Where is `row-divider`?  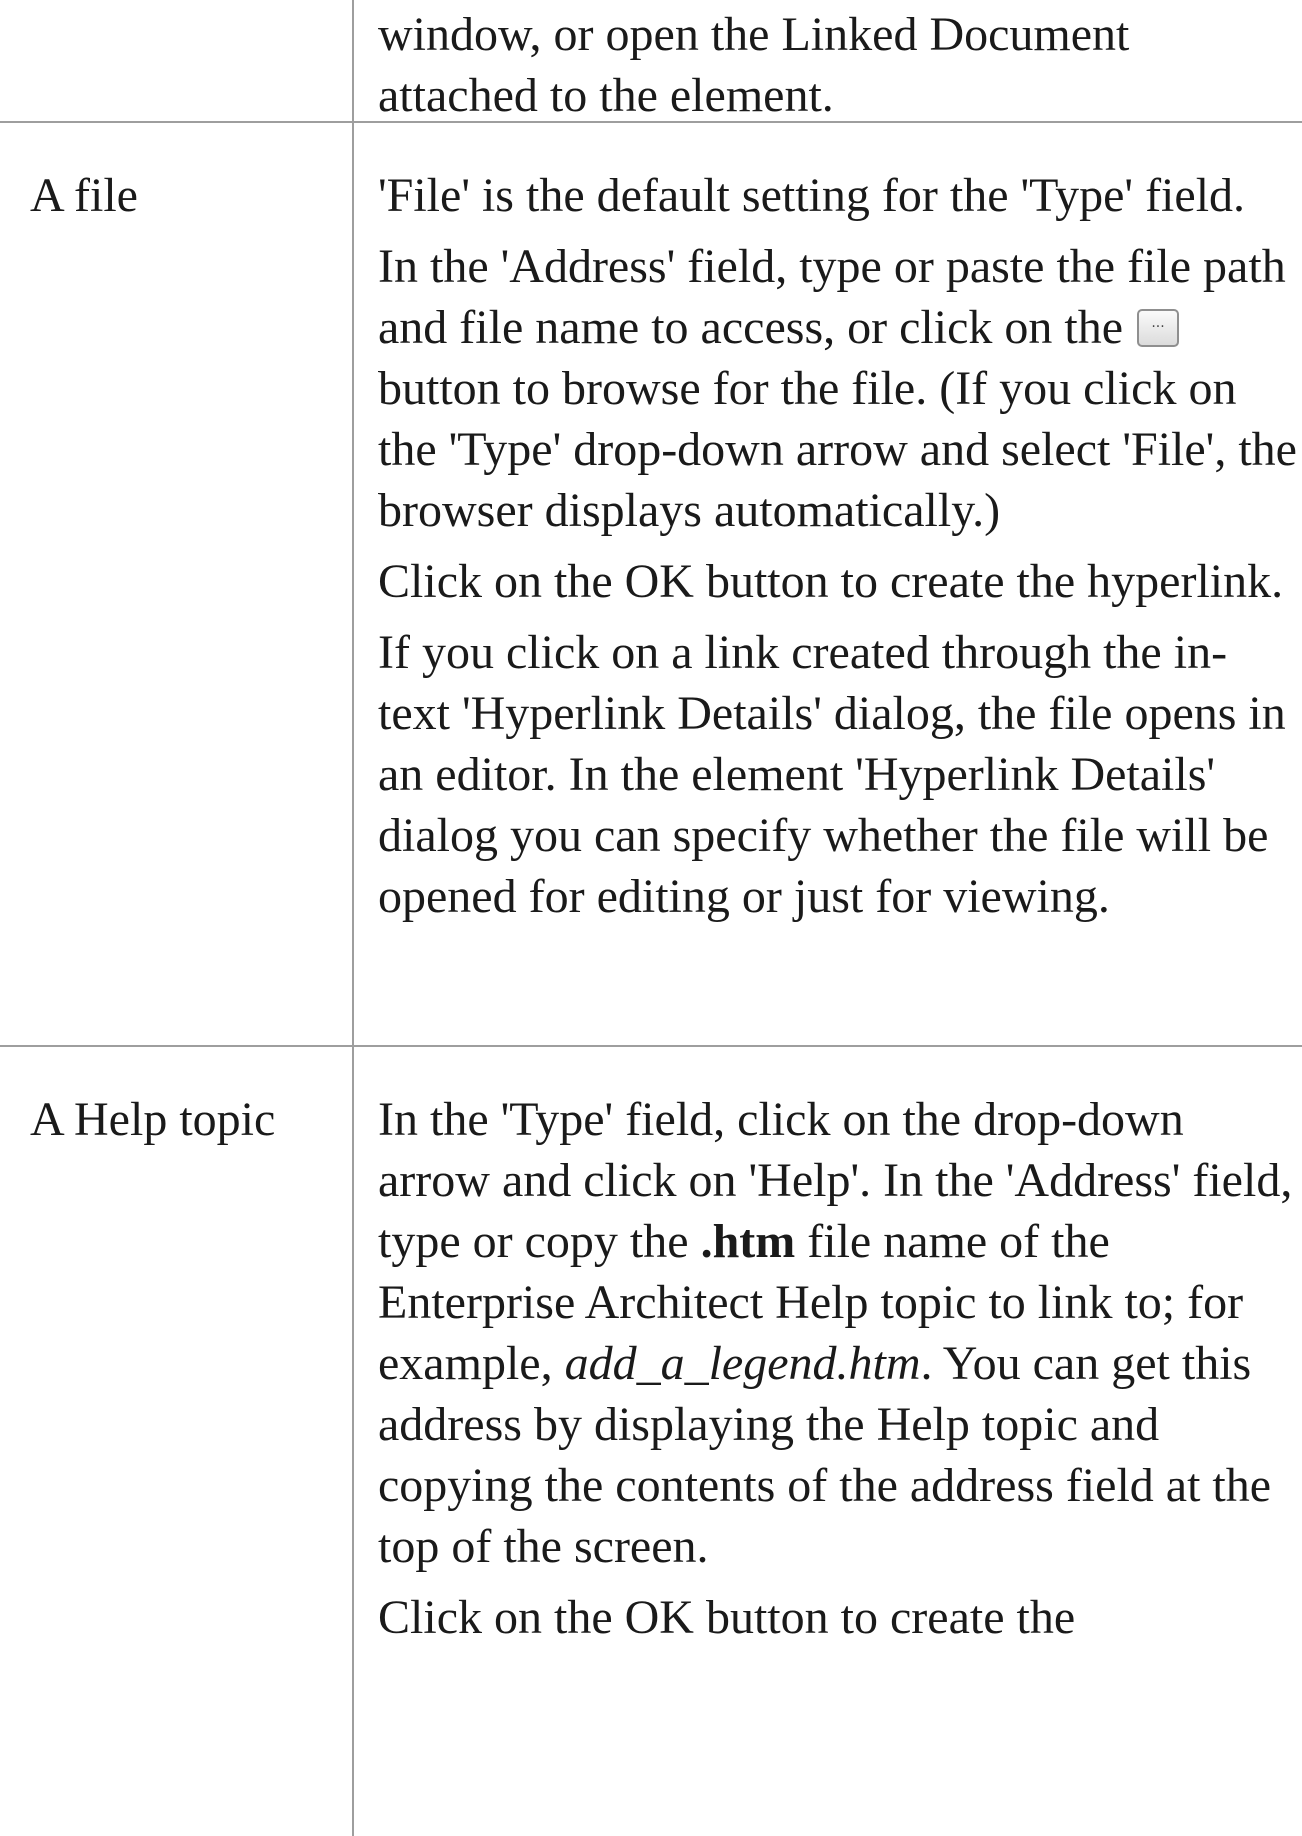 row-divider is located at coordinates (651, 1046).